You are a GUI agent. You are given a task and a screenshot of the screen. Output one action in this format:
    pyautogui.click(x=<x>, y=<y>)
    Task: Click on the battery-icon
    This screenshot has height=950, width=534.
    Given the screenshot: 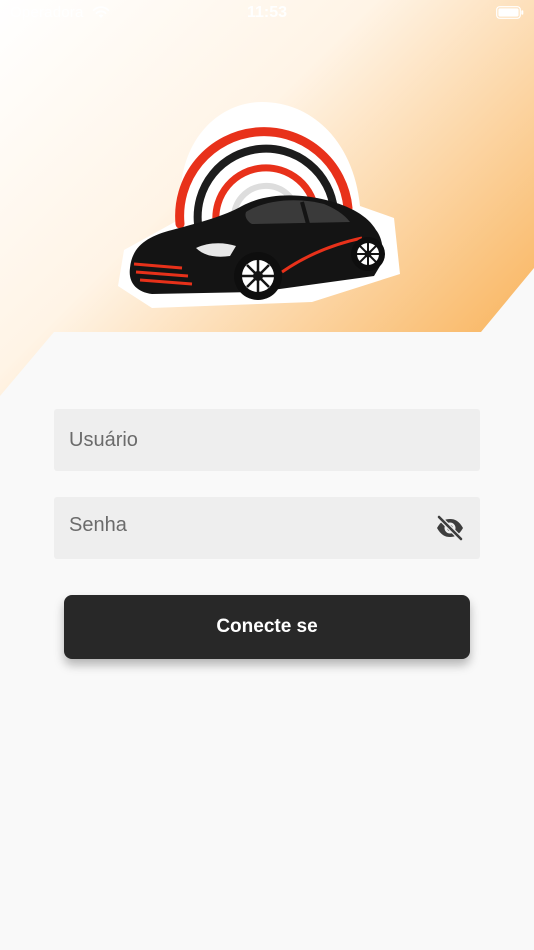 What is the action you would take?
    pyautogui.click(x=510, y=12)
    